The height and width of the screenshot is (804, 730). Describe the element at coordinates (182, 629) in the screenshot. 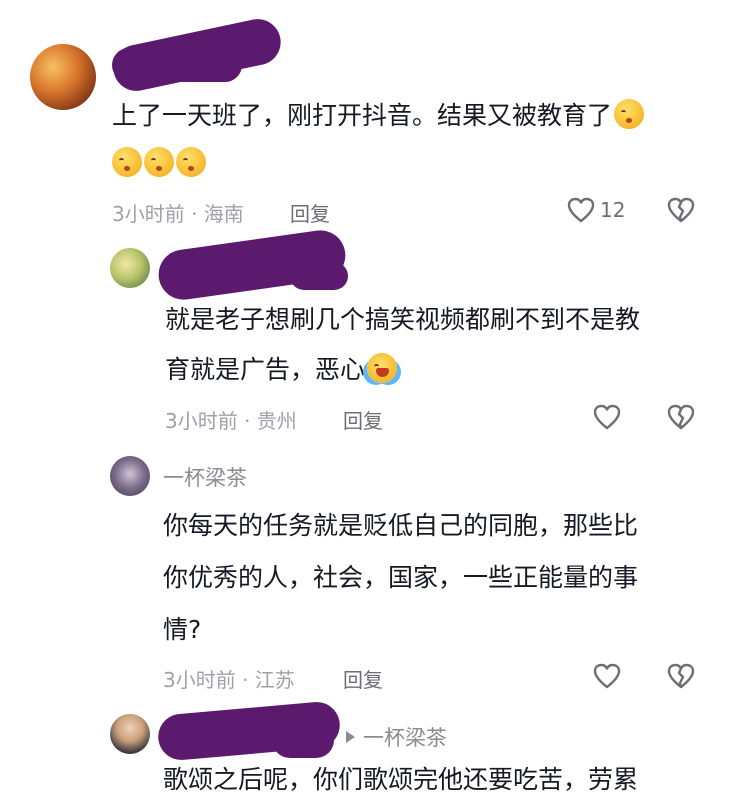

I see `comment-text: 情?` at that location.